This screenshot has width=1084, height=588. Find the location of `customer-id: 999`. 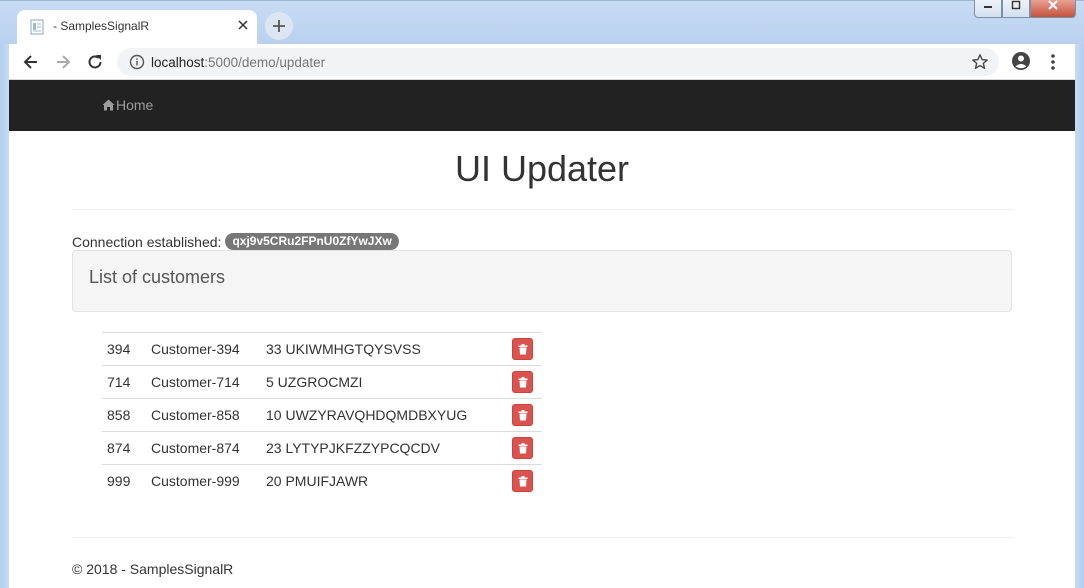

customer-id: 999 is located at coordinates (124, 481).